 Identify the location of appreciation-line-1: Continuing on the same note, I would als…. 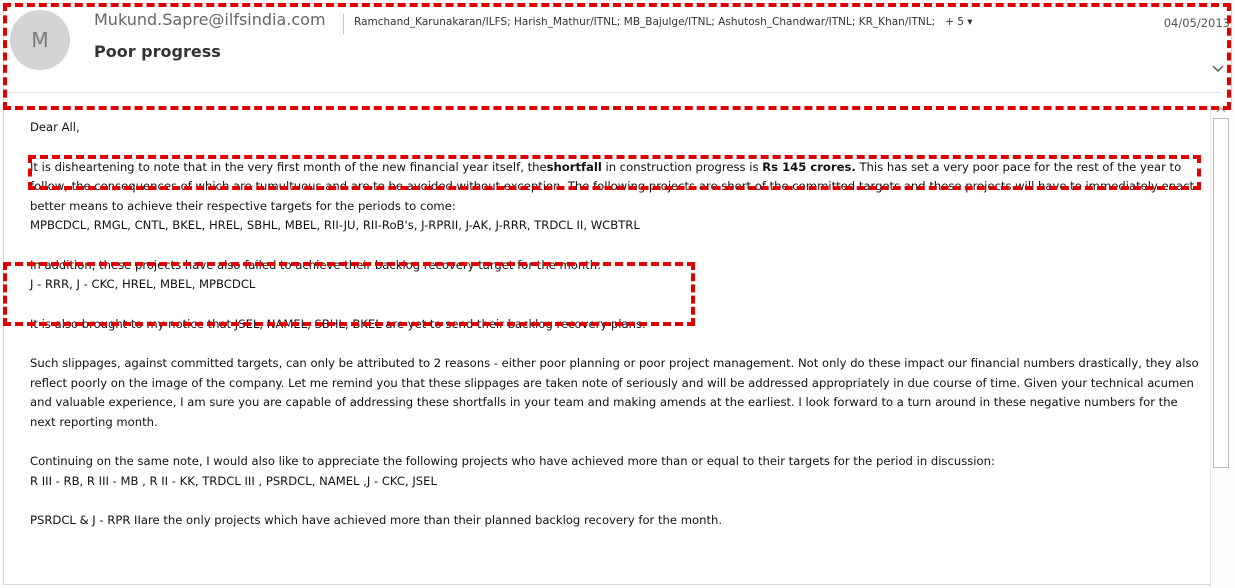
(512, 461).